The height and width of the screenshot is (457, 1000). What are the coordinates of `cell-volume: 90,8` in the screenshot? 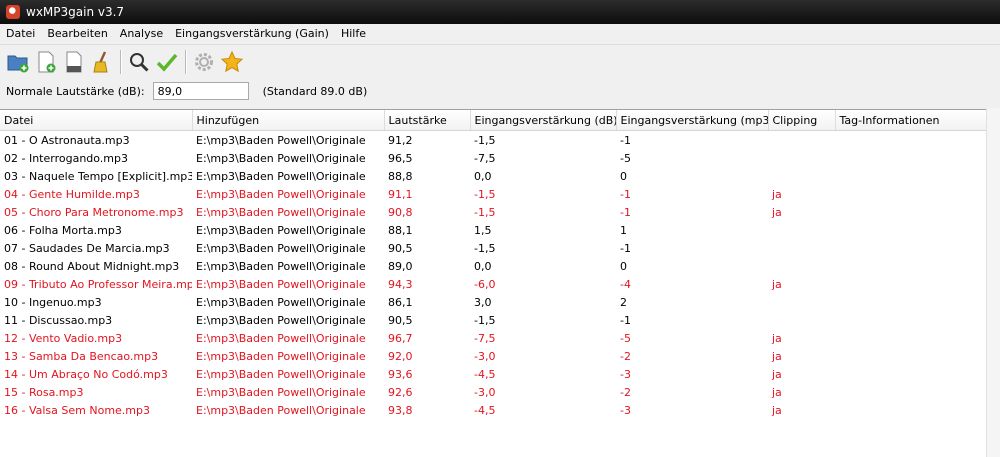 It's located at (400, 212).